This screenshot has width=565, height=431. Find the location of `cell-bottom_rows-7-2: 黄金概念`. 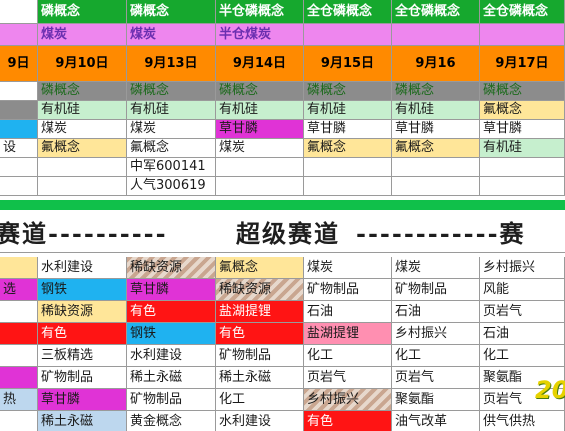

cell-bottom_rows-7-2: 黄金概念 is located at coordinates (171, 421).